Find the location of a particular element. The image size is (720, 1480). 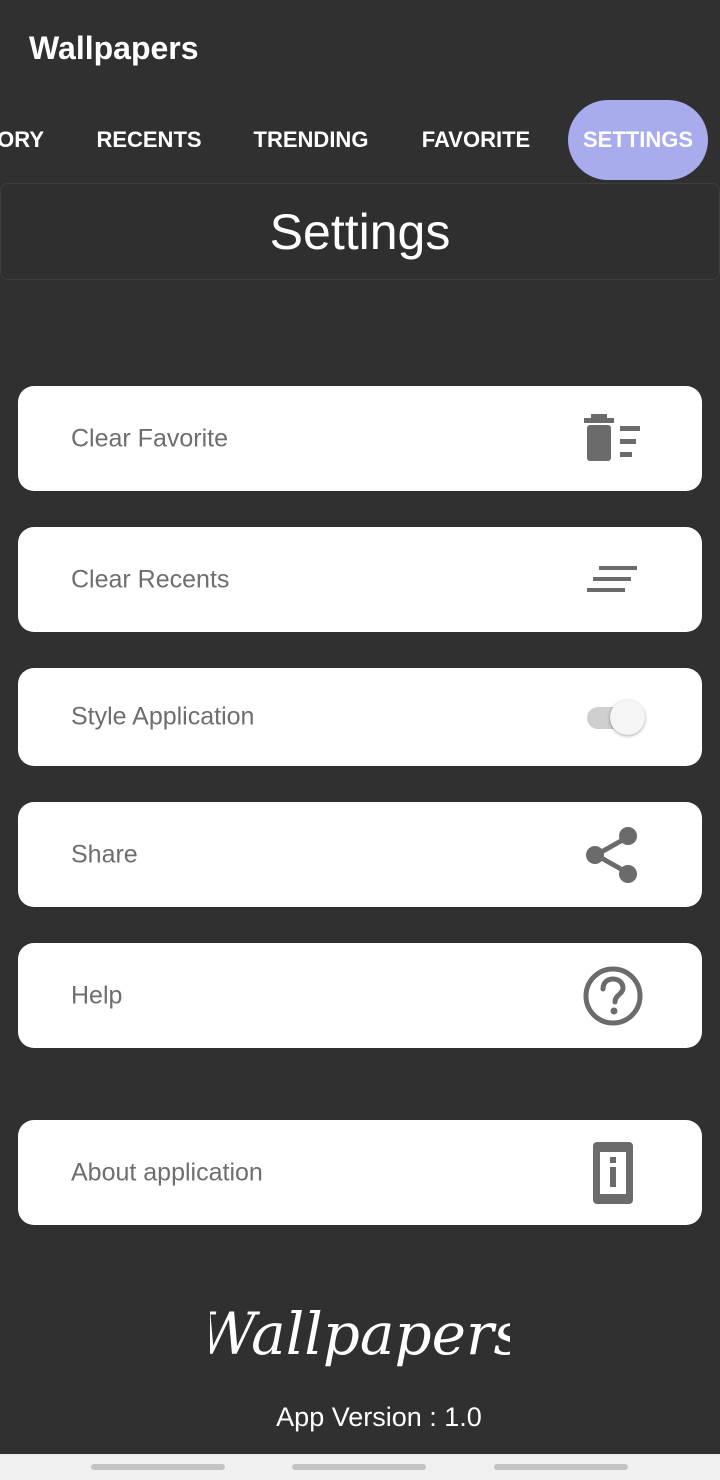

tab-favorite: FAVORITE is located at coordinates (476, 140).